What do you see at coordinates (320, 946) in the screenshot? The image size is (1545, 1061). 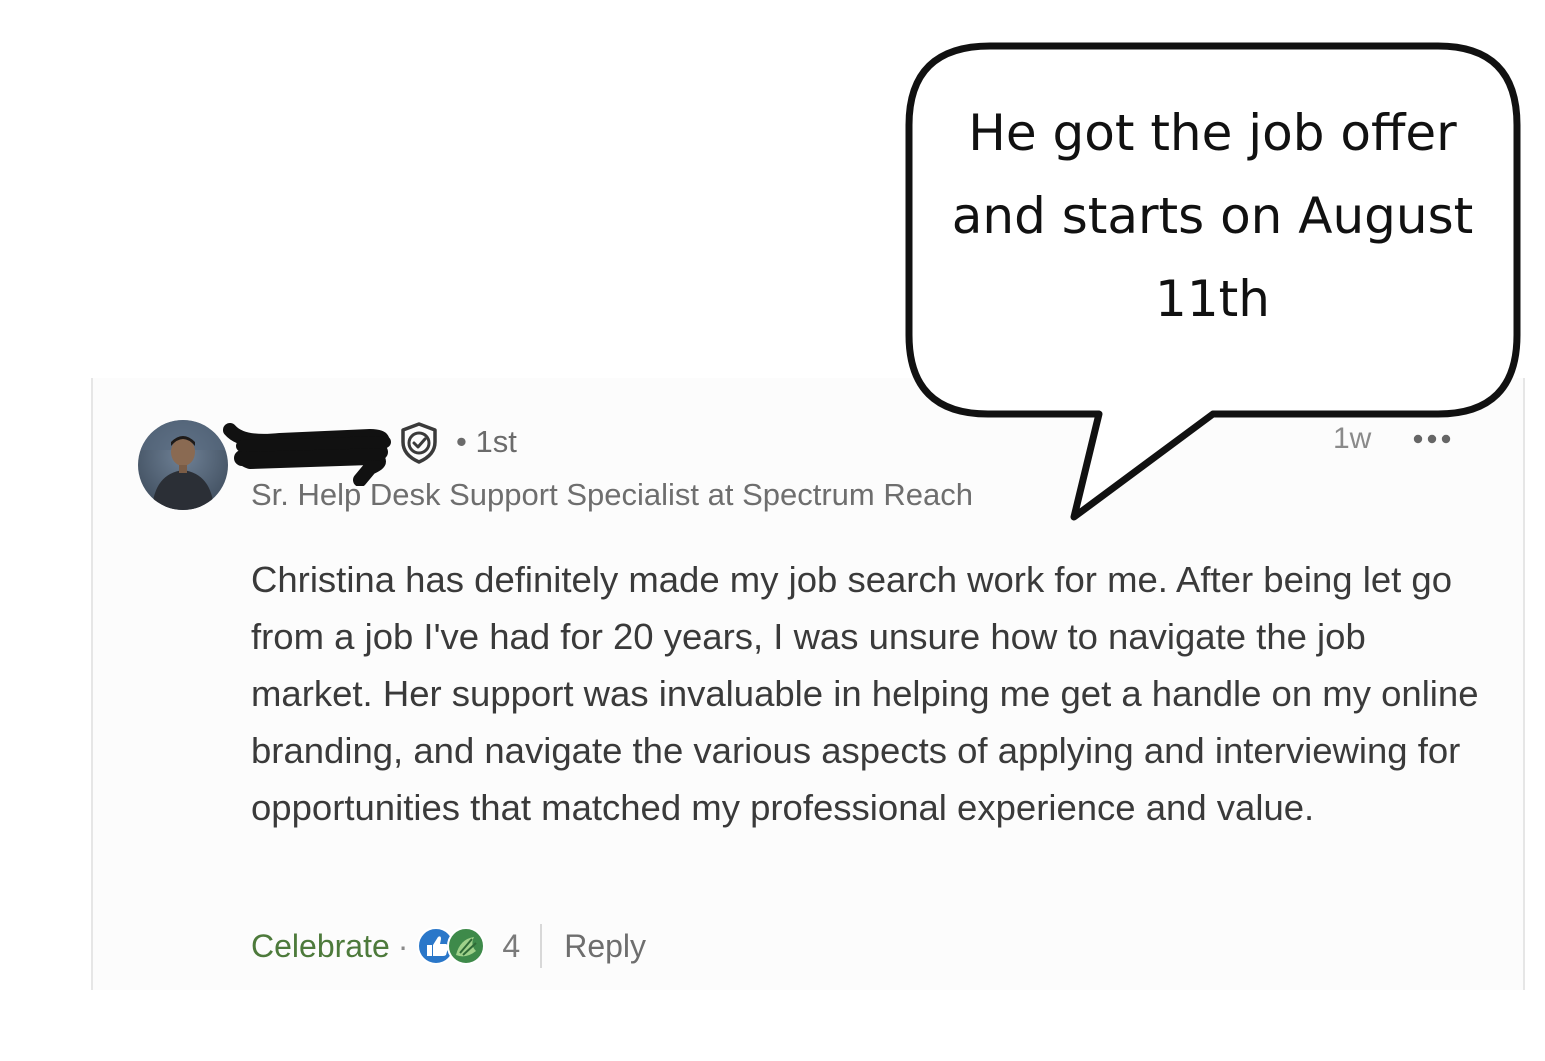 I see `celebrate-button: Celebrate` at bounding box center [320, 946].